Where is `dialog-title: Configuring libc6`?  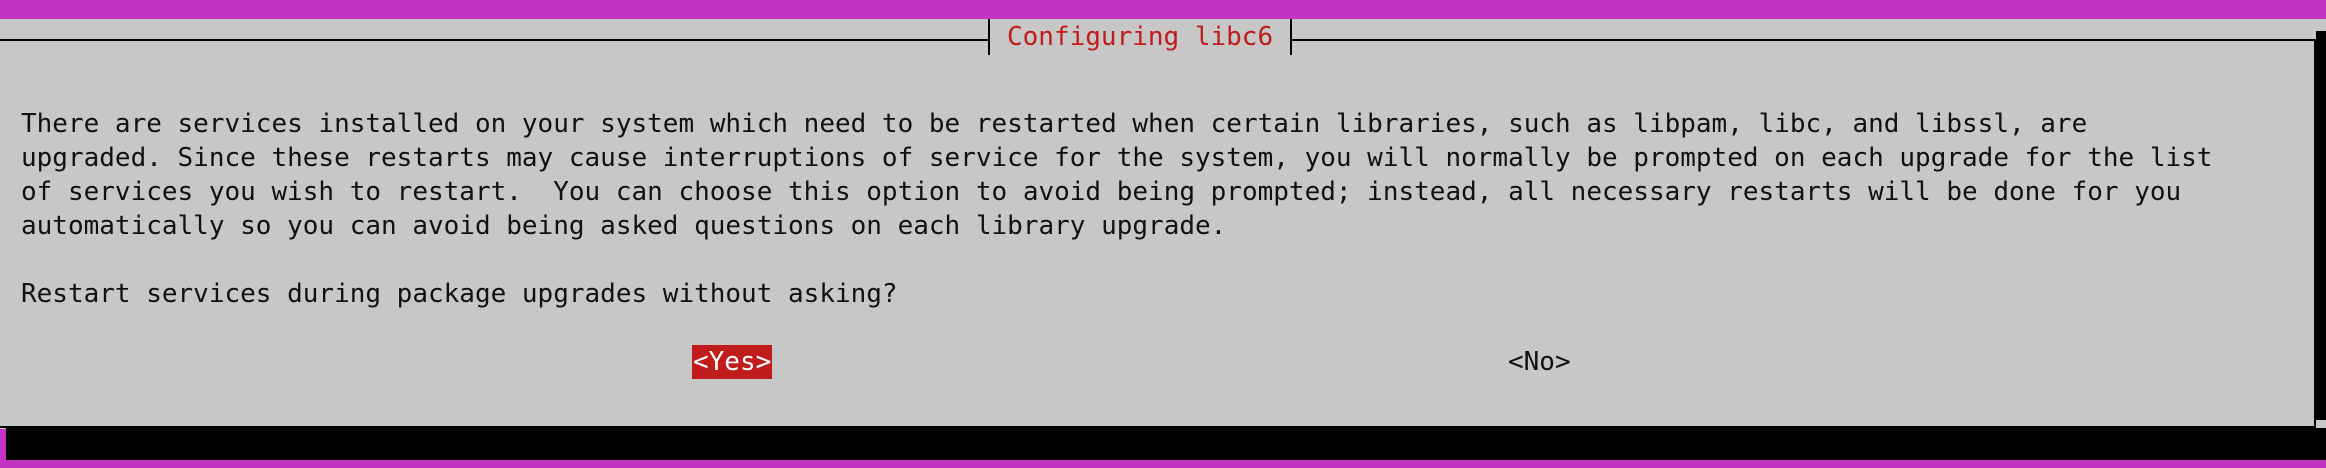
dialog-title: Configuring libc6 is located at coordinates (1140, 37).